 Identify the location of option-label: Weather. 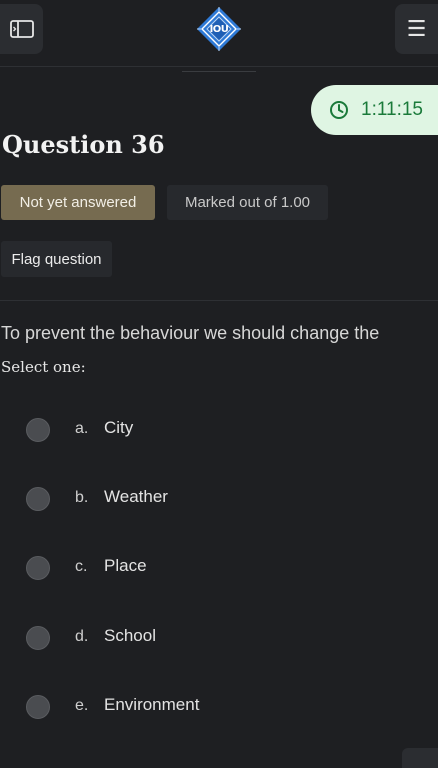
(136, 497).